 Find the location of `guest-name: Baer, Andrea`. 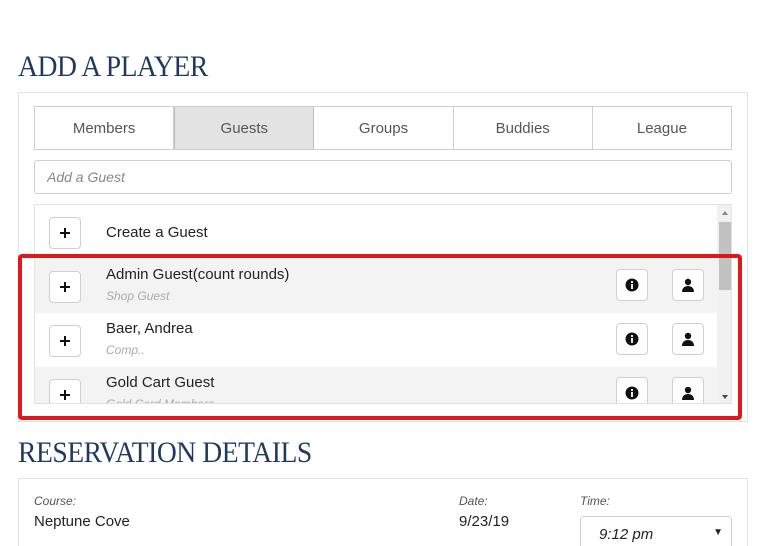

guest-name: Baer, Andrea is located at coordinates (149, 328).